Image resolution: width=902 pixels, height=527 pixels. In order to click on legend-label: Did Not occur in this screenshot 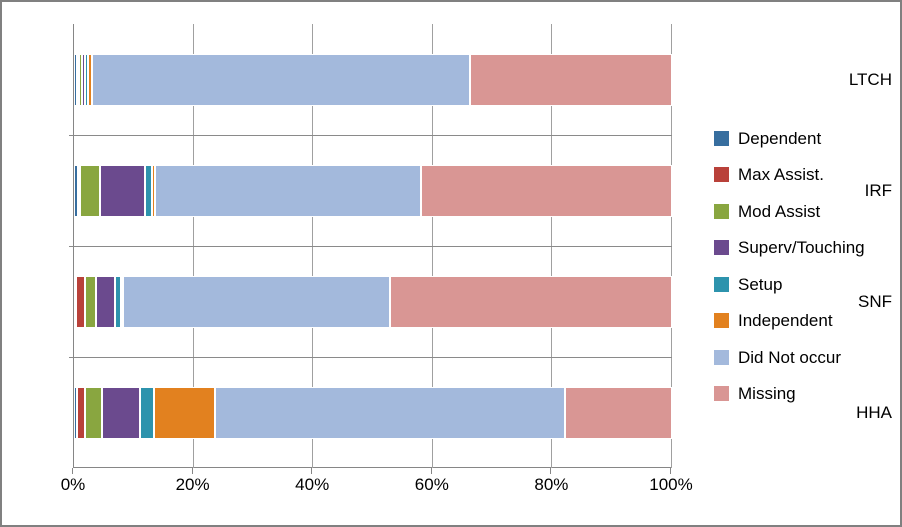, I will do `click(789, 357)`.